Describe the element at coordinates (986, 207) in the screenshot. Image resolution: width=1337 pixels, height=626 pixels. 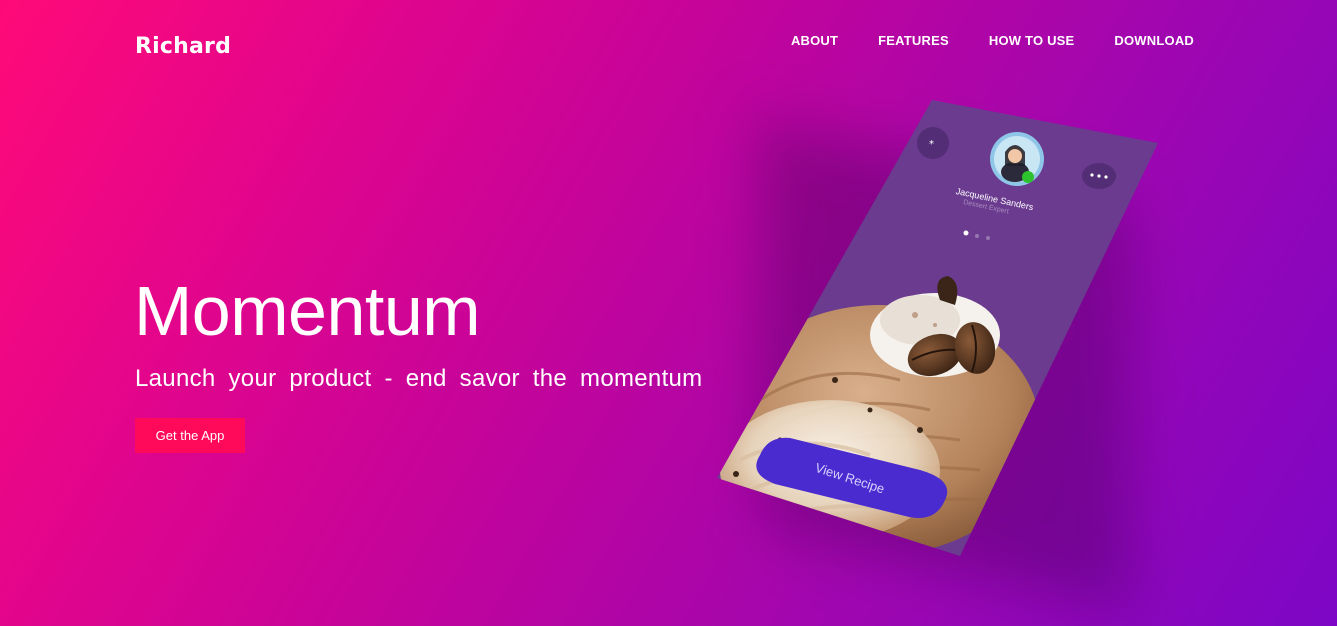
I see `profile-role: Dessert Expert` at that location.